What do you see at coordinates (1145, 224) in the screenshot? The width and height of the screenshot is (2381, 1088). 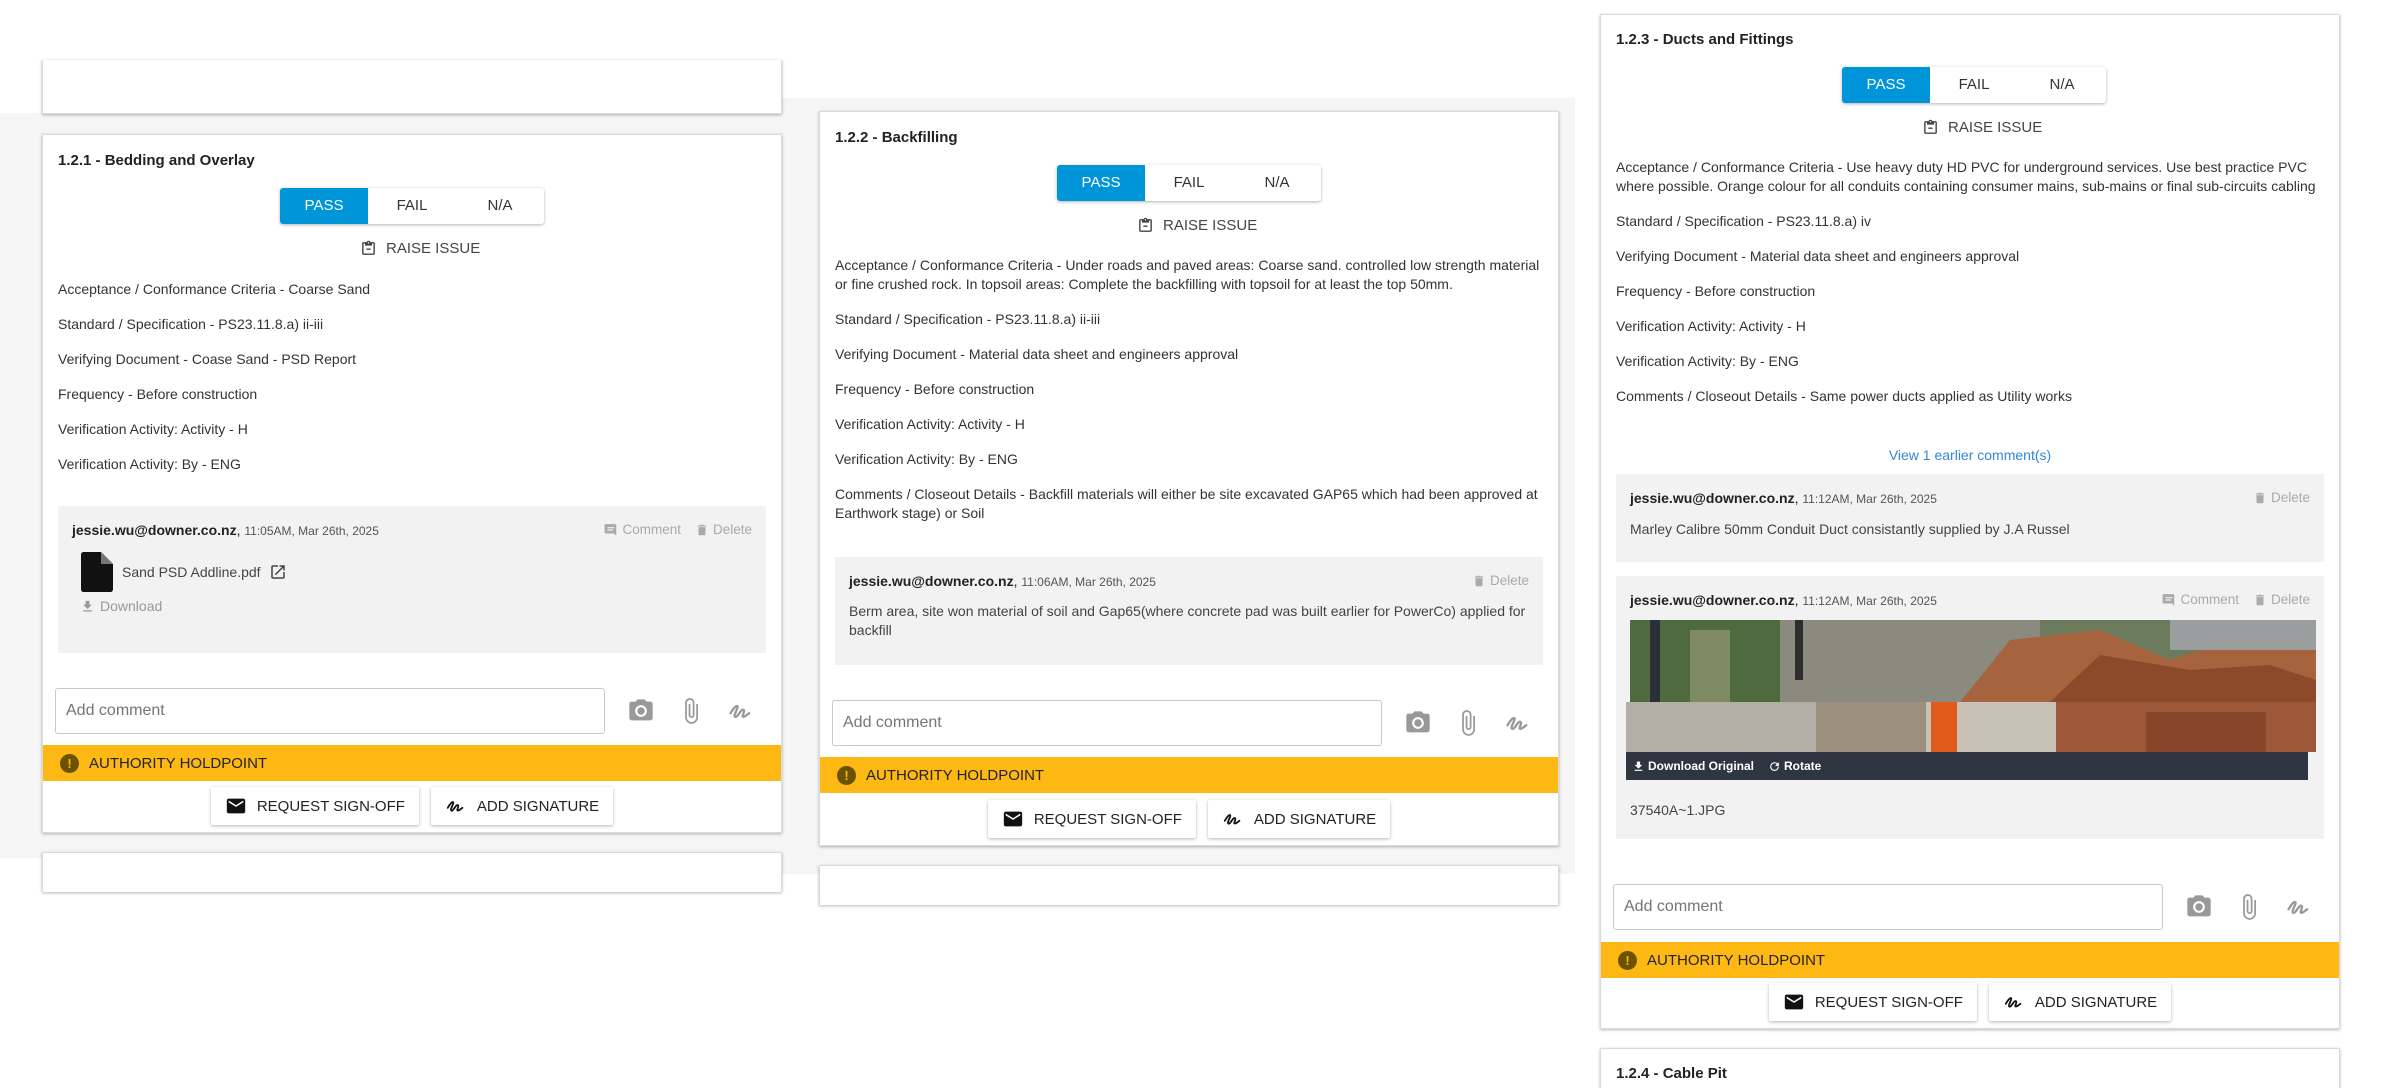 I see `clipboard-icon` at bounding box center [1145, 224].